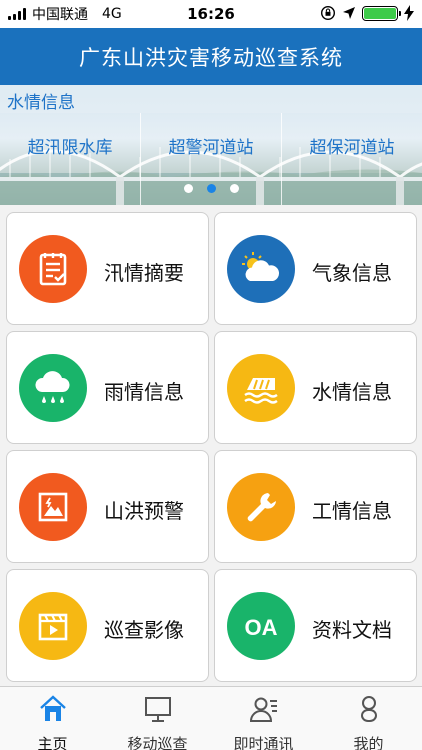  I want to click on flash-flood-warning-icon, so click(53, 507).